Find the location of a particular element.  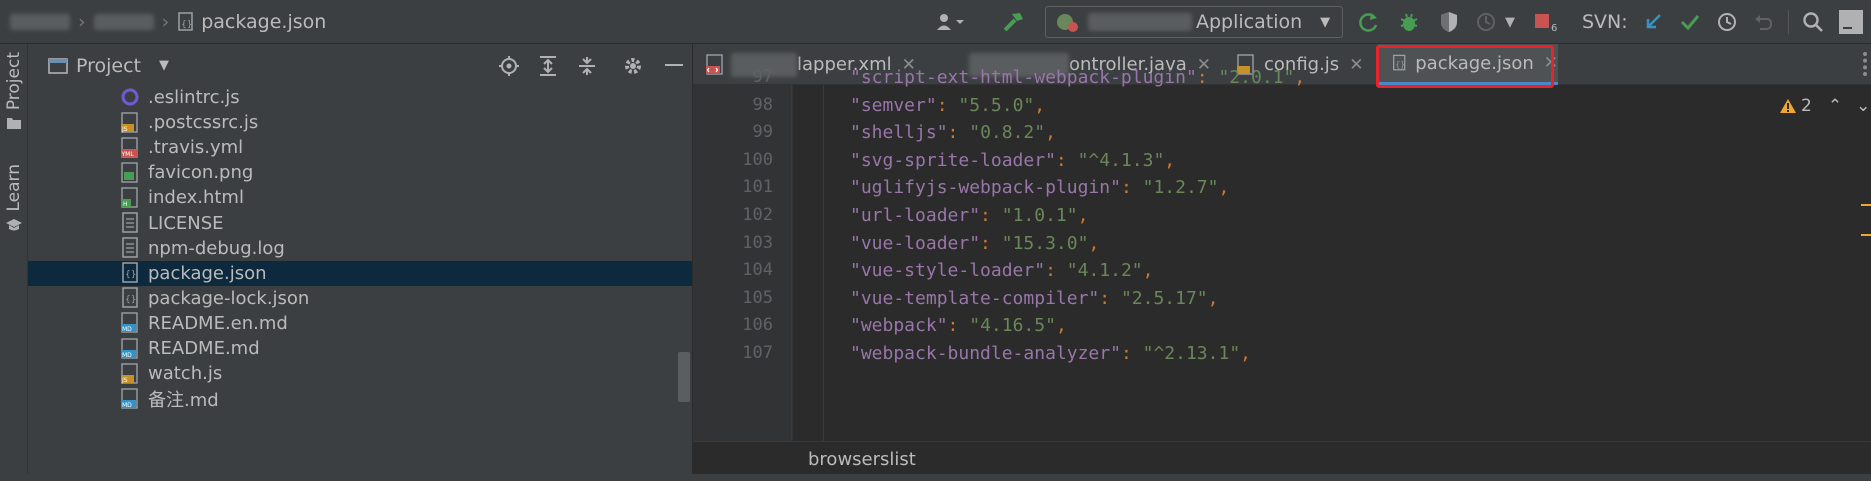

tree-item: MD README.en.md is located at coordinates (360, 323).